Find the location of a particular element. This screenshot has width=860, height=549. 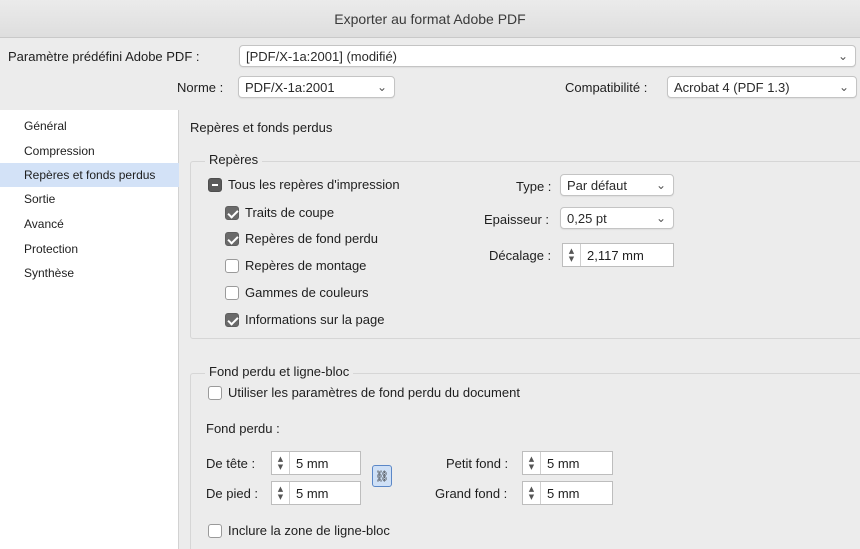

crop-marks-checkbox is located at coordinates (232, 213).